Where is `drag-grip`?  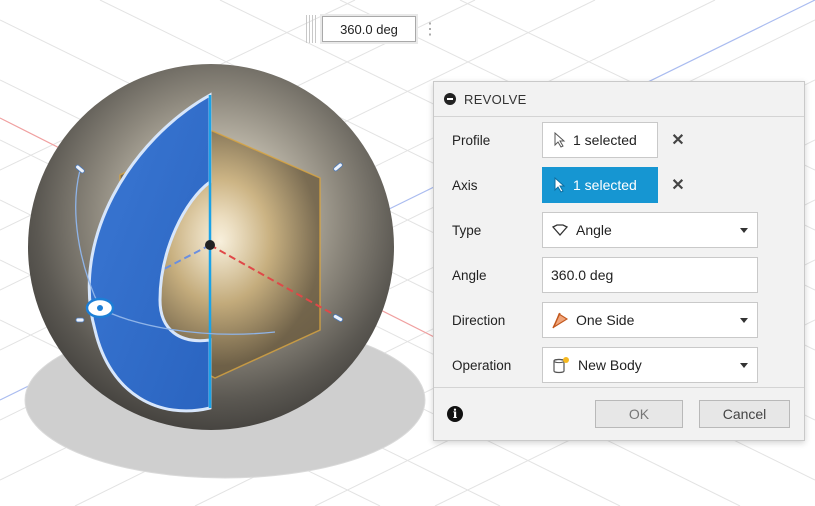 drag-grip is located at coordinates (311, 29).